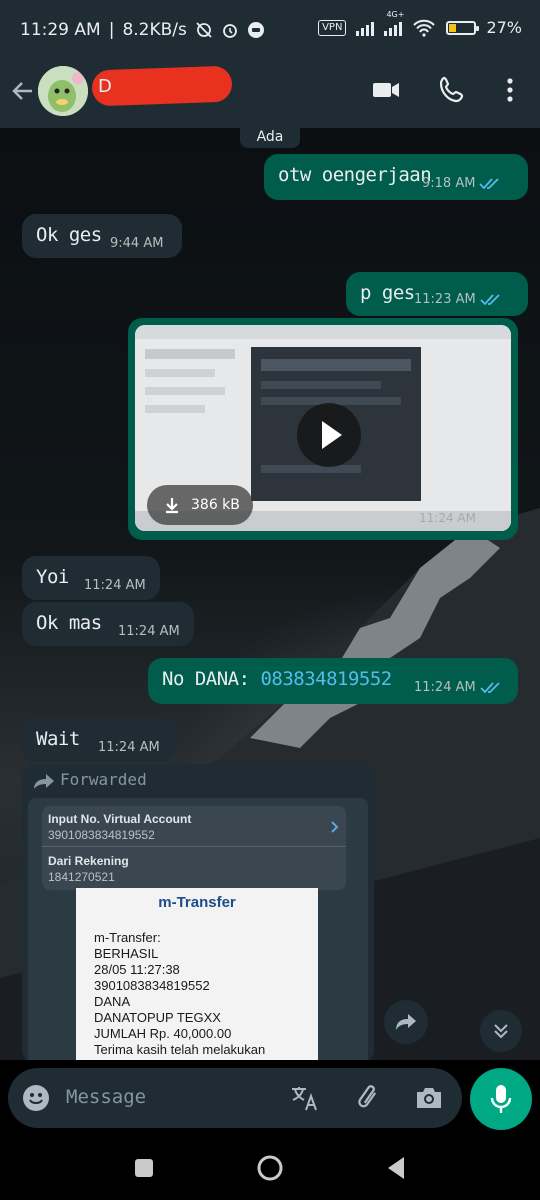  I want to click on download-icon, so click(172, 506).